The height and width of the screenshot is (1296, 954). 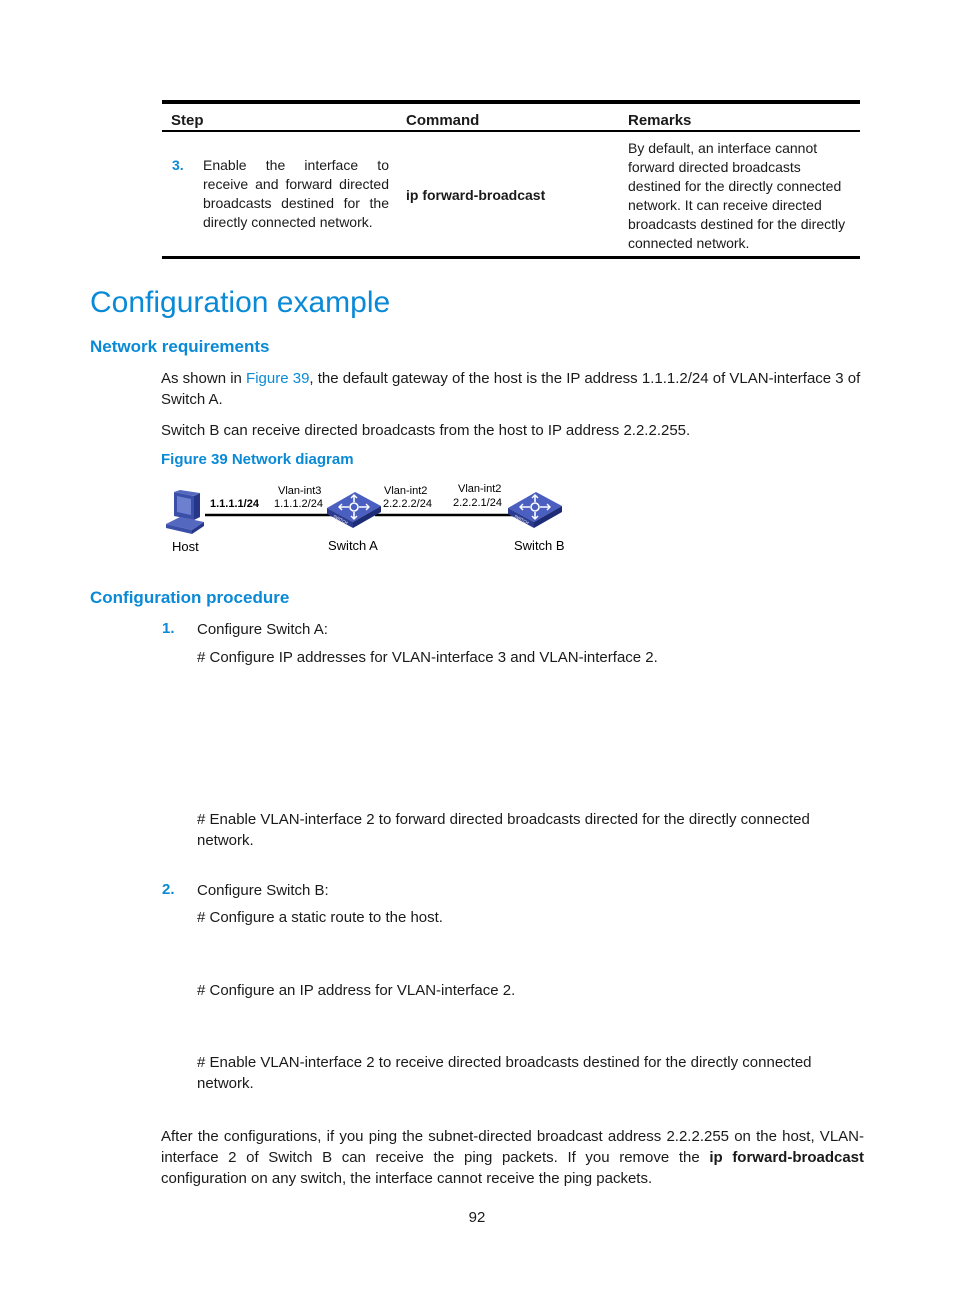 What do you see at coordinates (443, 120) in the screenshot?
I see `header-command: Command` at bounding box center [443, 120].